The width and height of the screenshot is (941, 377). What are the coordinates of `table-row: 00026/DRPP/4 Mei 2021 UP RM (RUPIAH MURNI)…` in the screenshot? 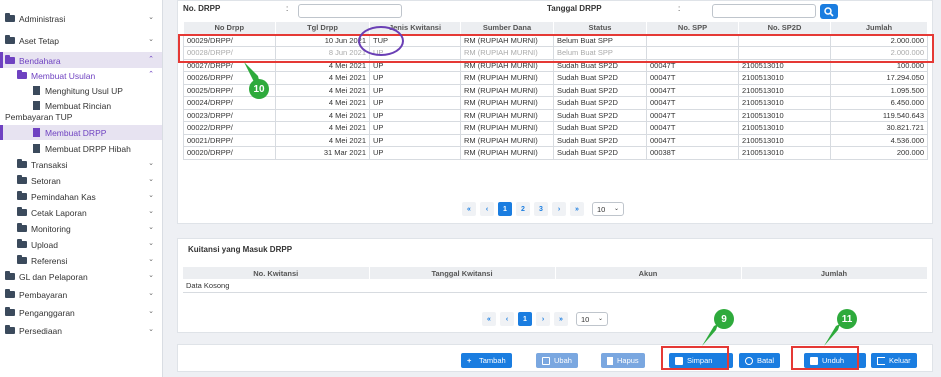 It's located at (555, 78).